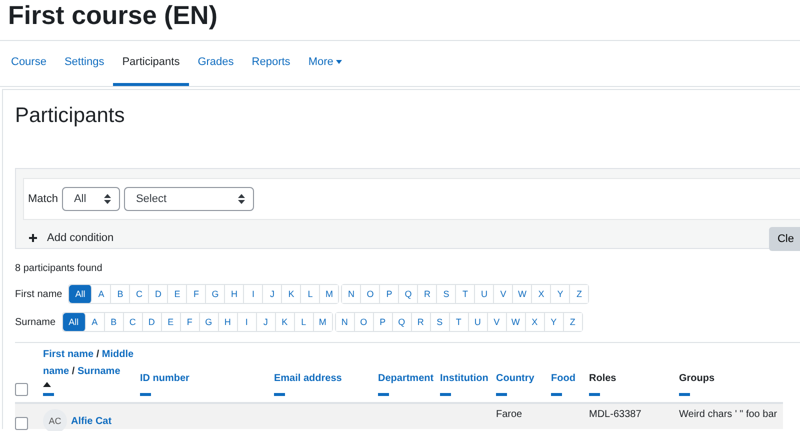  I want to click on table-cell: Faroe, so click(523, 416).